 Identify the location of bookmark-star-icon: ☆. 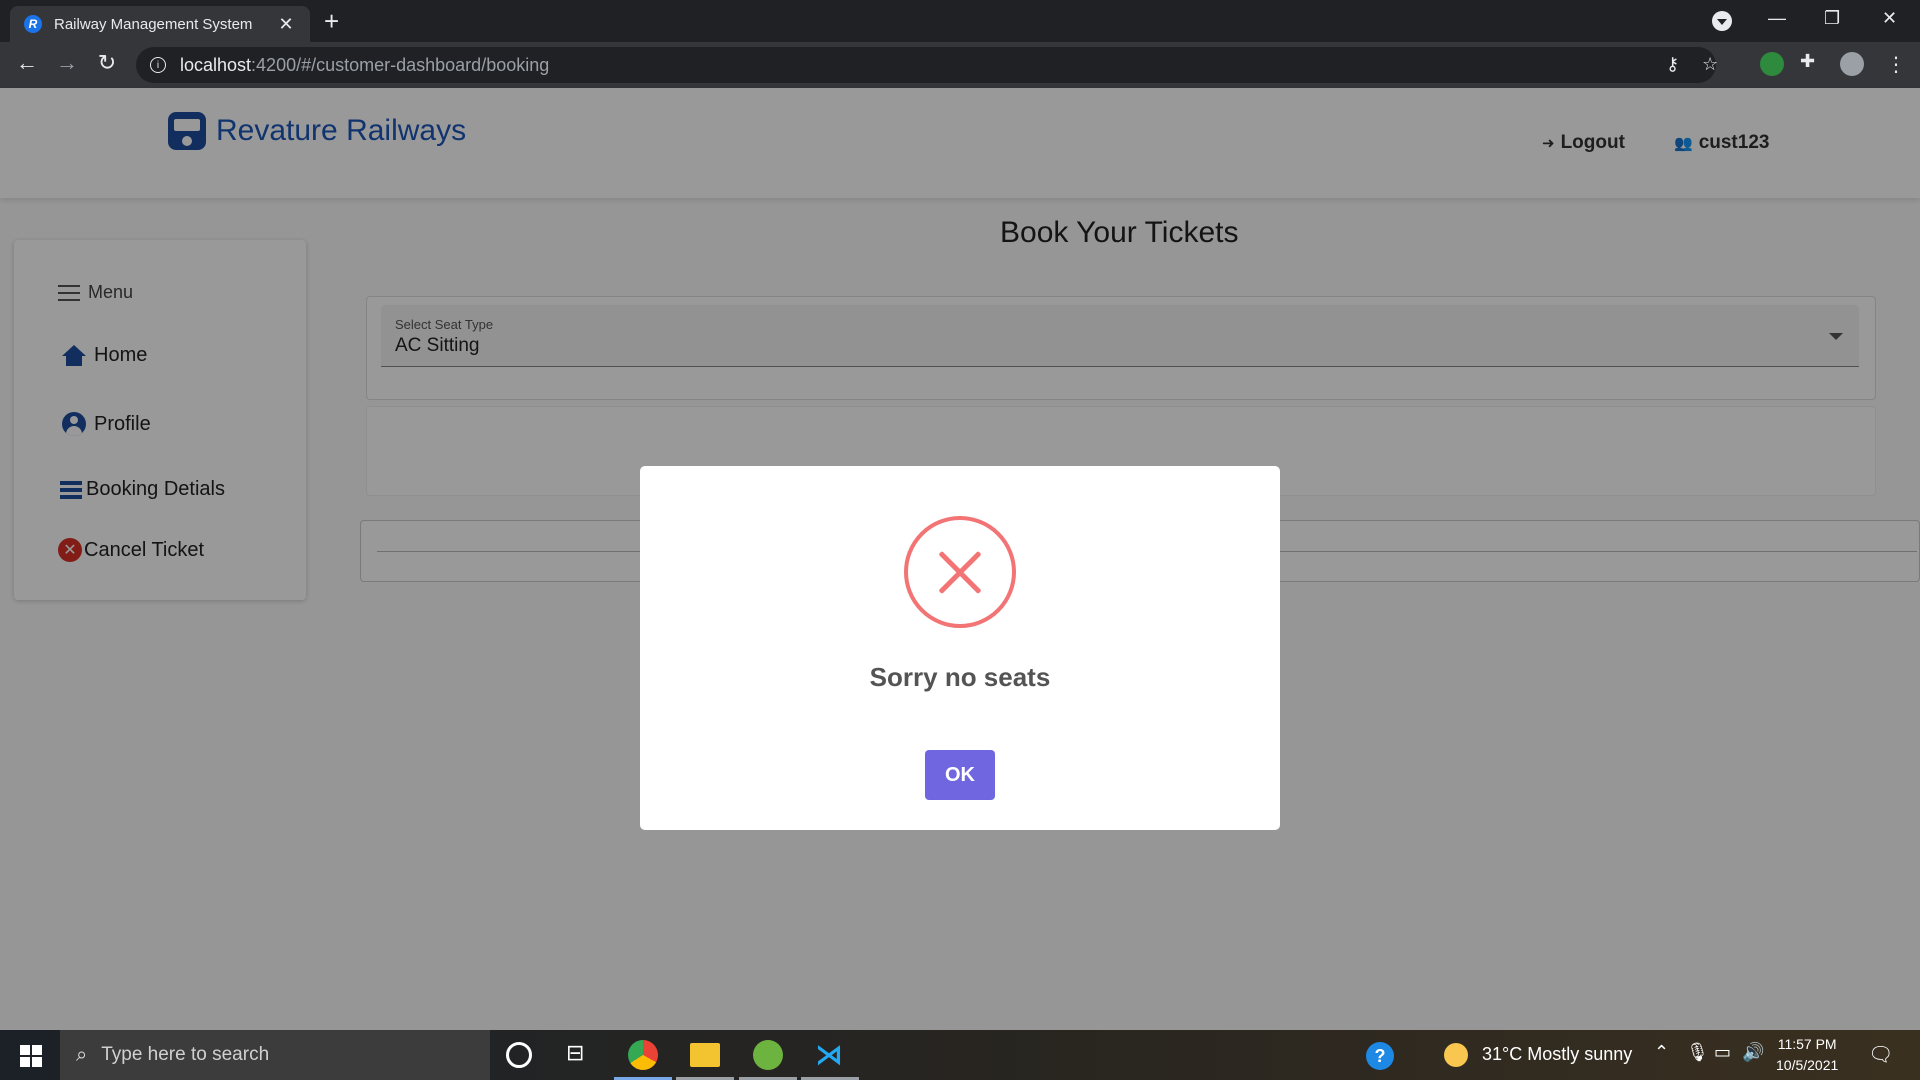
(1710, 64).